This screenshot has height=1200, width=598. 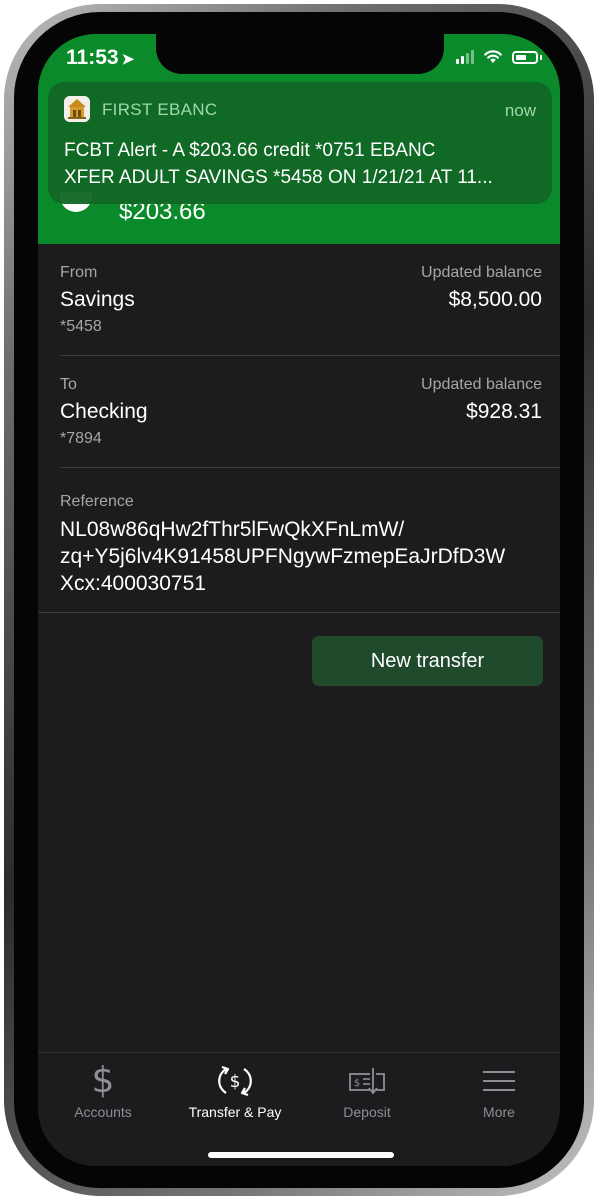 I want to click on new-transfer-button: New transfer, so click(x=427, y=661).